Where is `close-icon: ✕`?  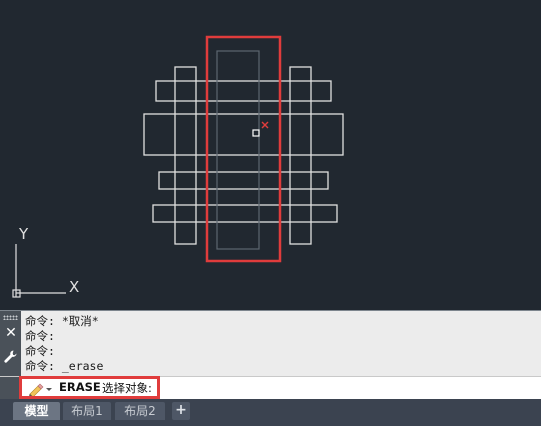
close-icon: ✕ is located at coordinates (11, 333).